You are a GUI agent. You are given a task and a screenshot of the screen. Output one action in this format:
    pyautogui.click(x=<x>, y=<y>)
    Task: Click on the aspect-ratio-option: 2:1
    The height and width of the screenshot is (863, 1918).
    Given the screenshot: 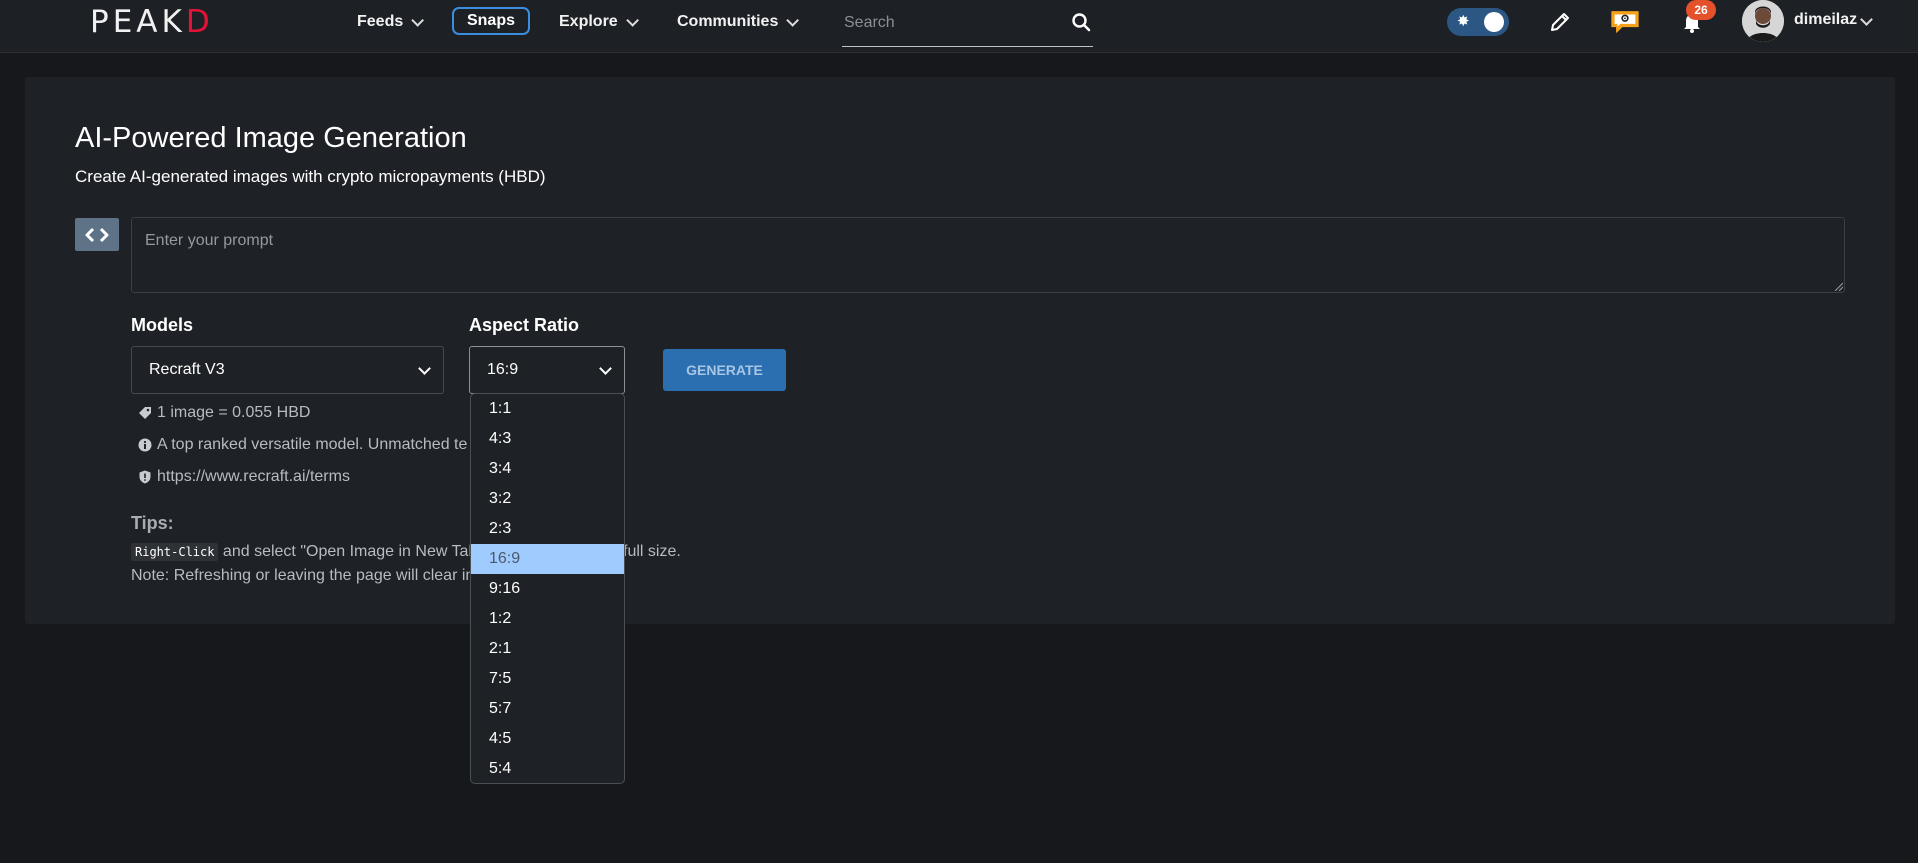 What is the action you would take?
    pyautogui.click(x=547, y=649)
    